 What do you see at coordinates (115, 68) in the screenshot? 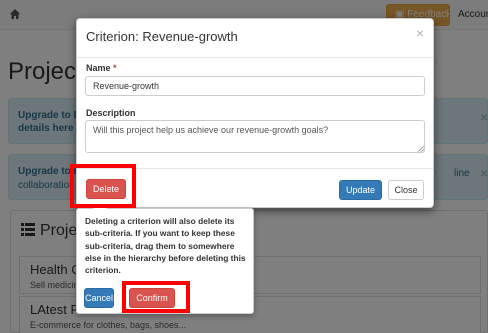
I see `required-marker: *` at bounding box center [115, 68].